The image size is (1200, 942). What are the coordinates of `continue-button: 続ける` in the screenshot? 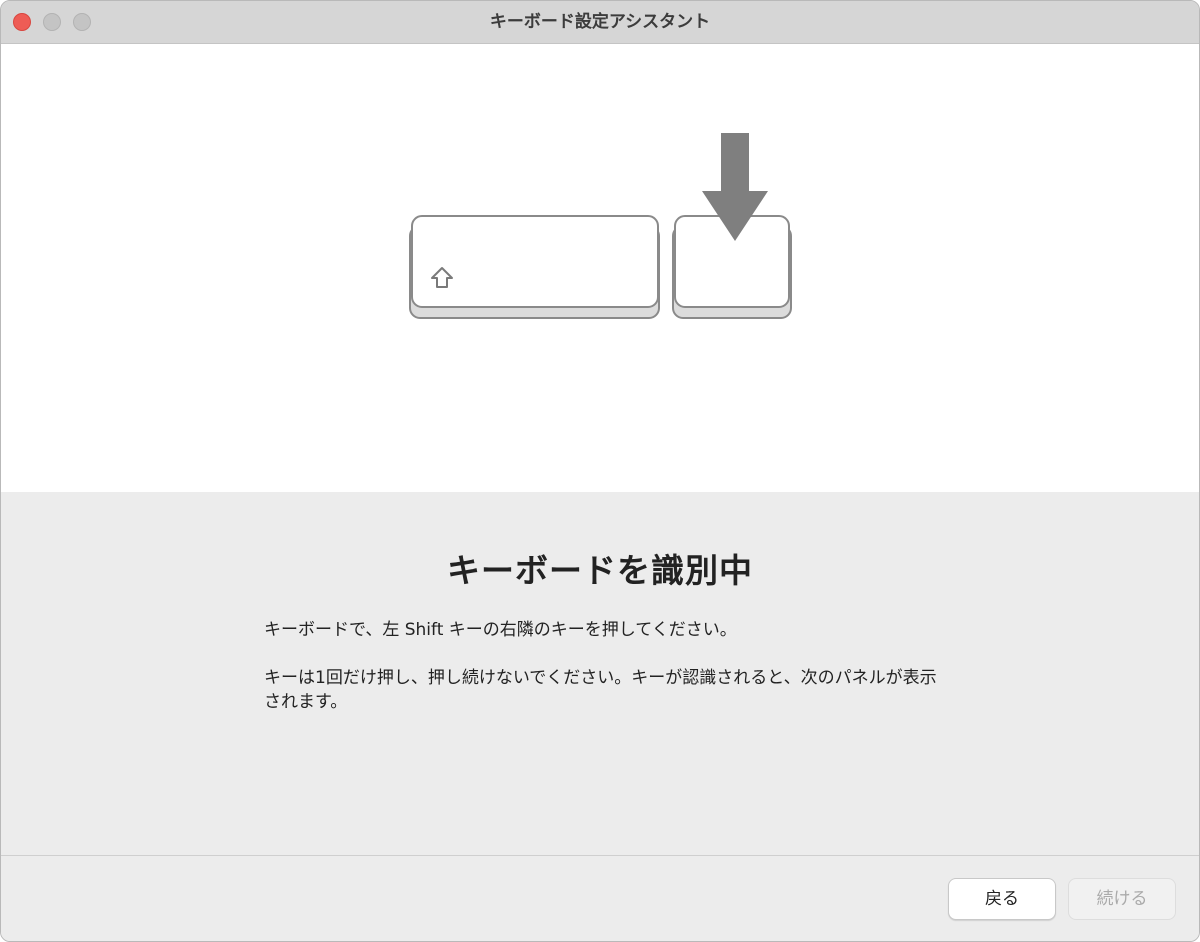 It's located at (1122, 899).